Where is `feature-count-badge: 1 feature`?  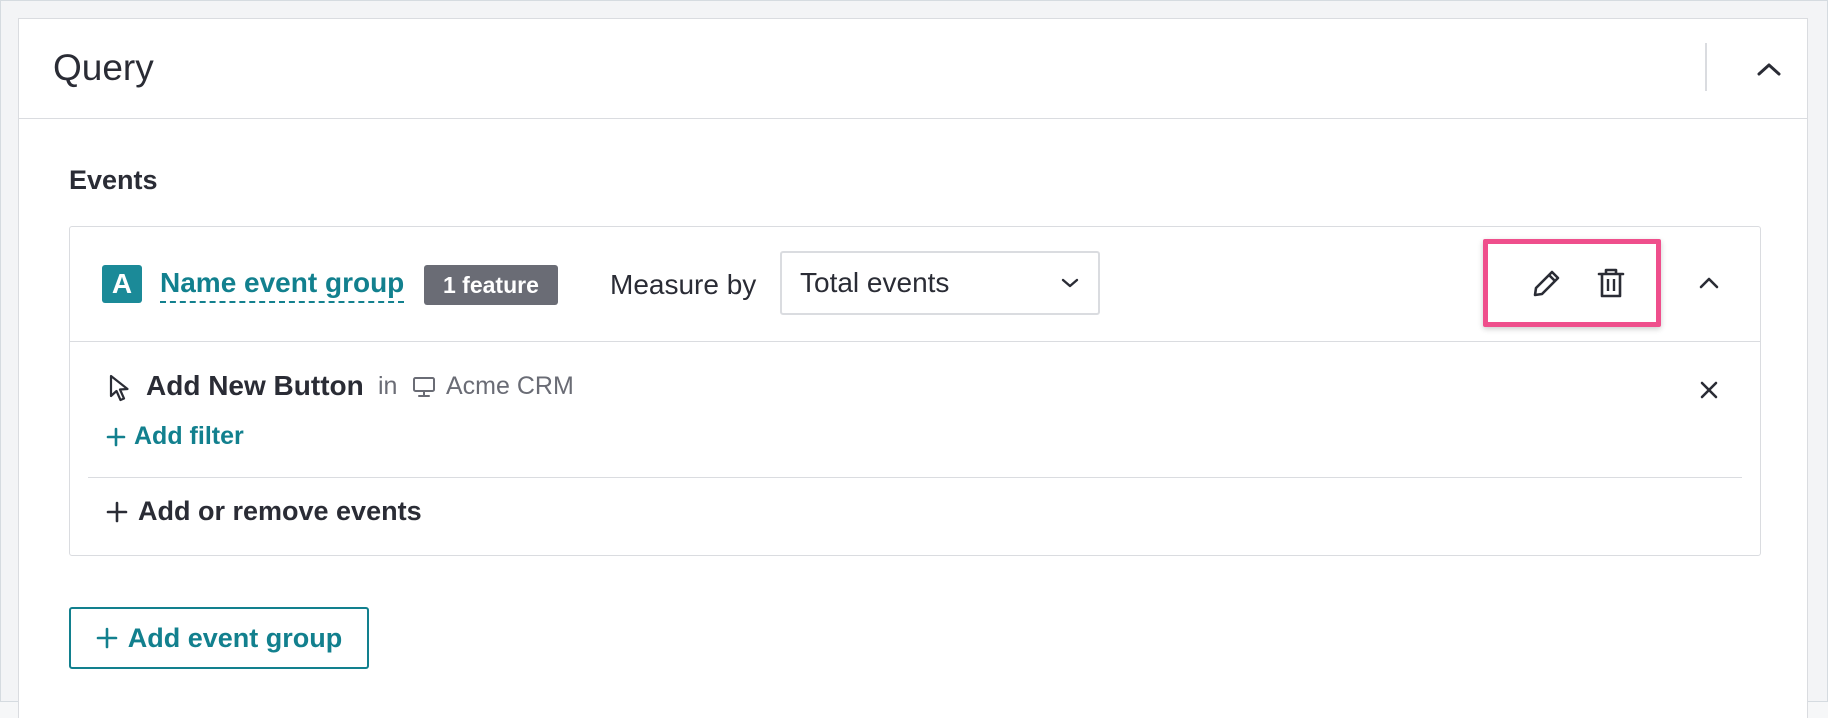 feature-count-badge: 1 feature is located at coordinates (491, 285).